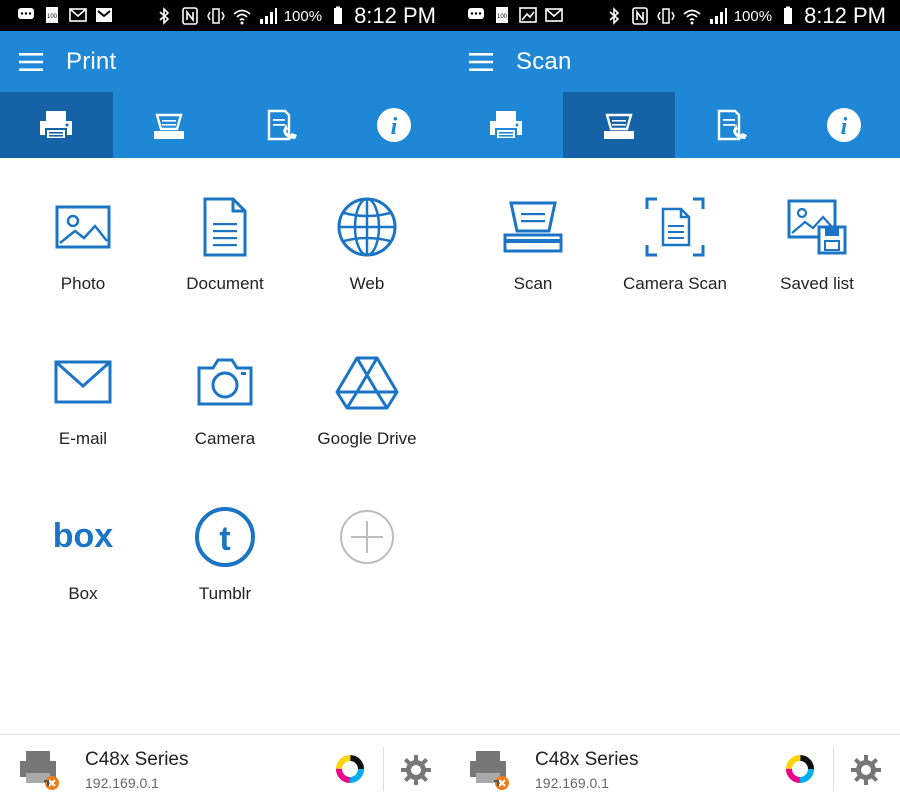 This screenshot has height=801, width=900. I want to click on camera-option: Camera, so click(225, 383).